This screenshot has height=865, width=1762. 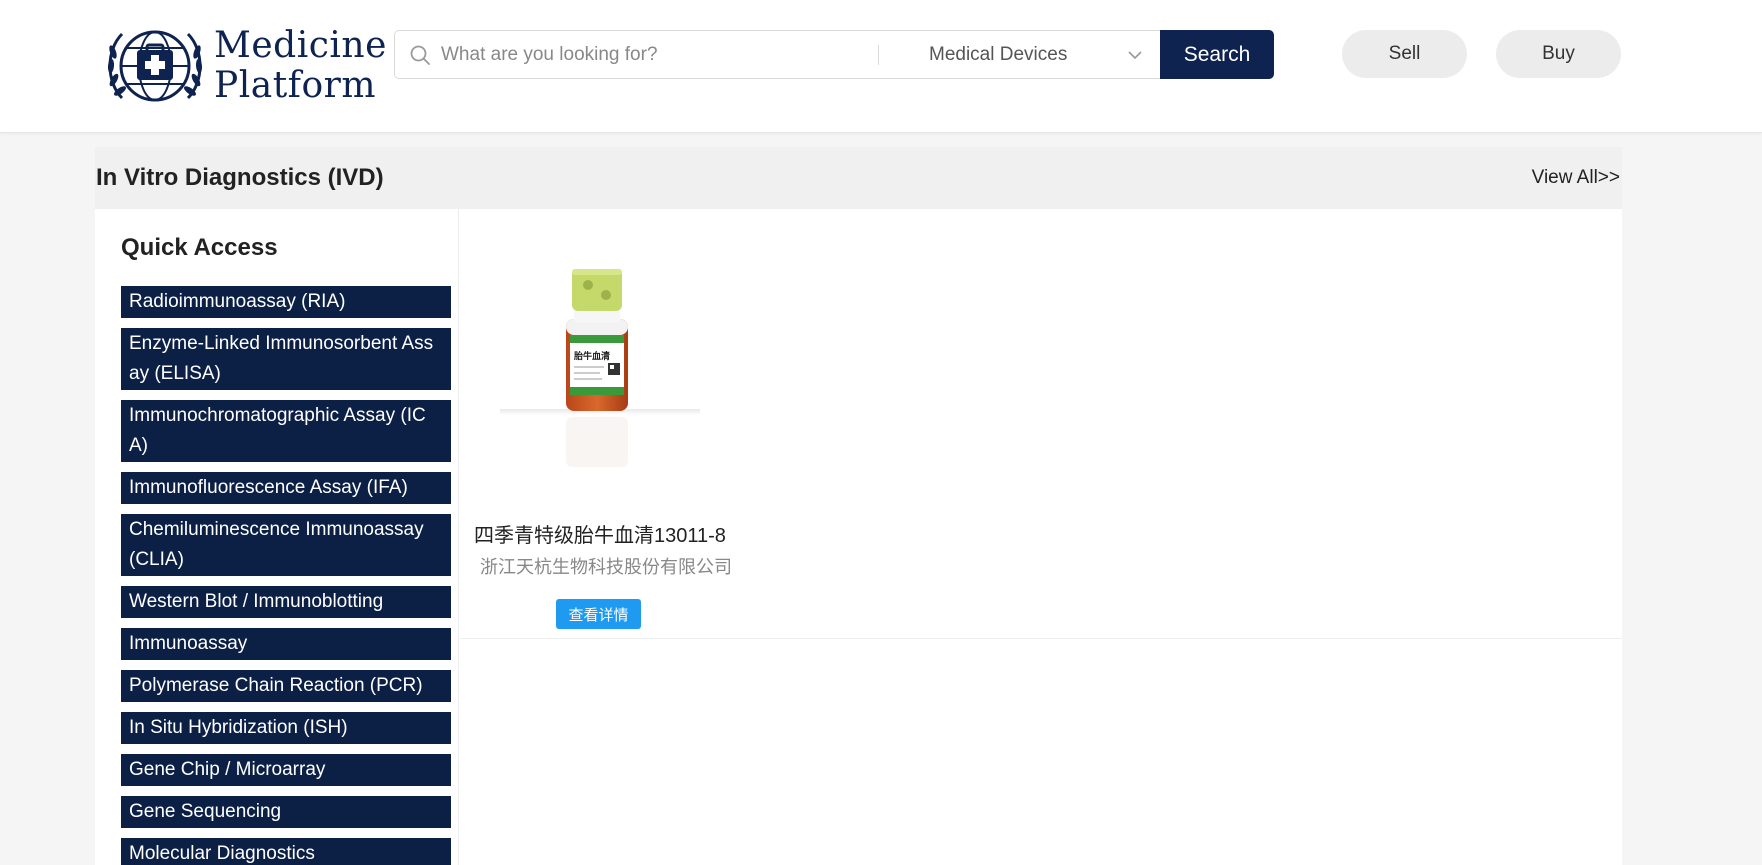 What do you see at coordinates (1135, 55) in the screenshot?
I see `chevron-down-icon` at bounding box center [1135, 55].